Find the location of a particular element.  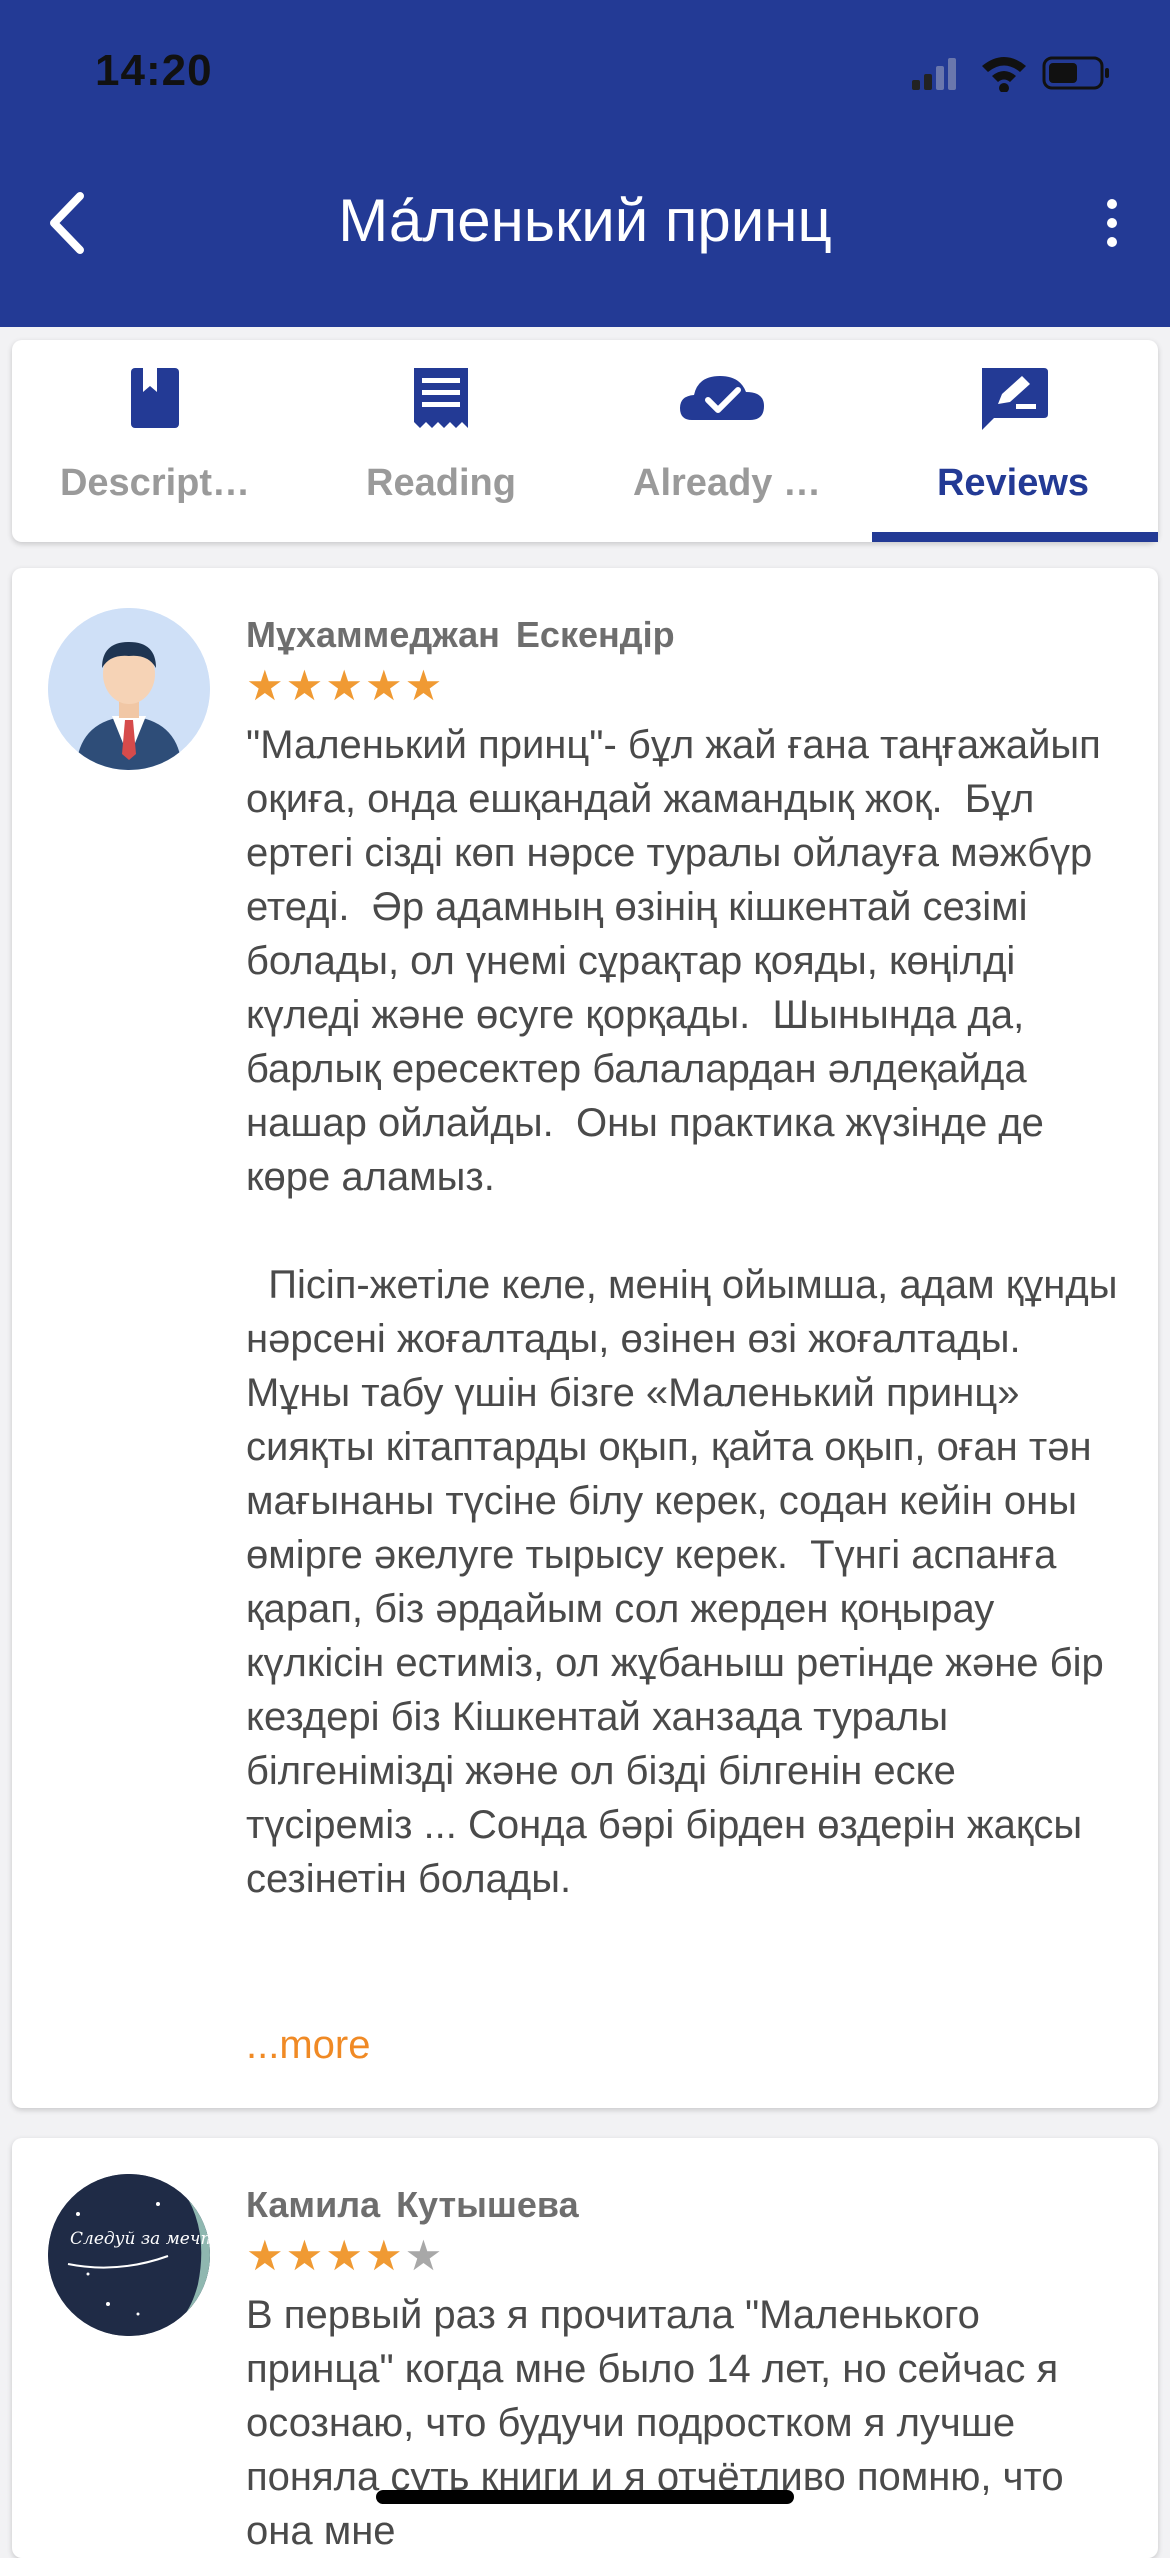

man-avatar-icon is located at coordinates (129, 689).